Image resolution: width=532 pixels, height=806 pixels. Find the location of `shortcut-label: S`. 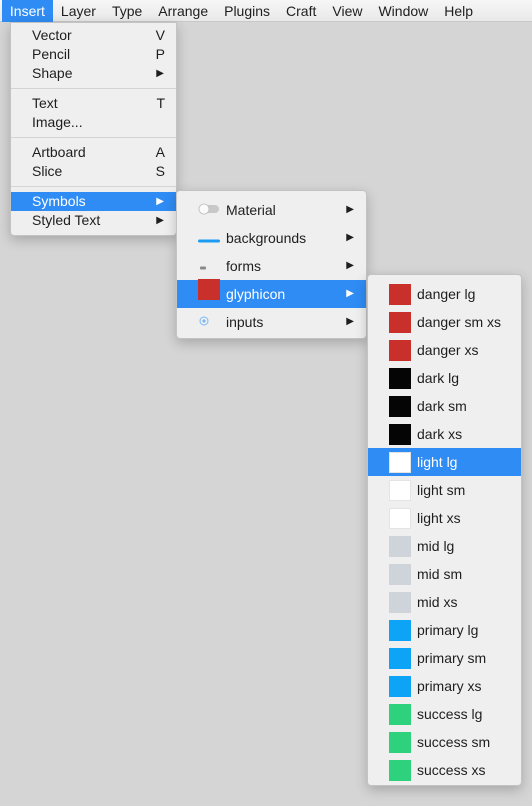

shortcut-label: S is located at coordinates (160, 171).